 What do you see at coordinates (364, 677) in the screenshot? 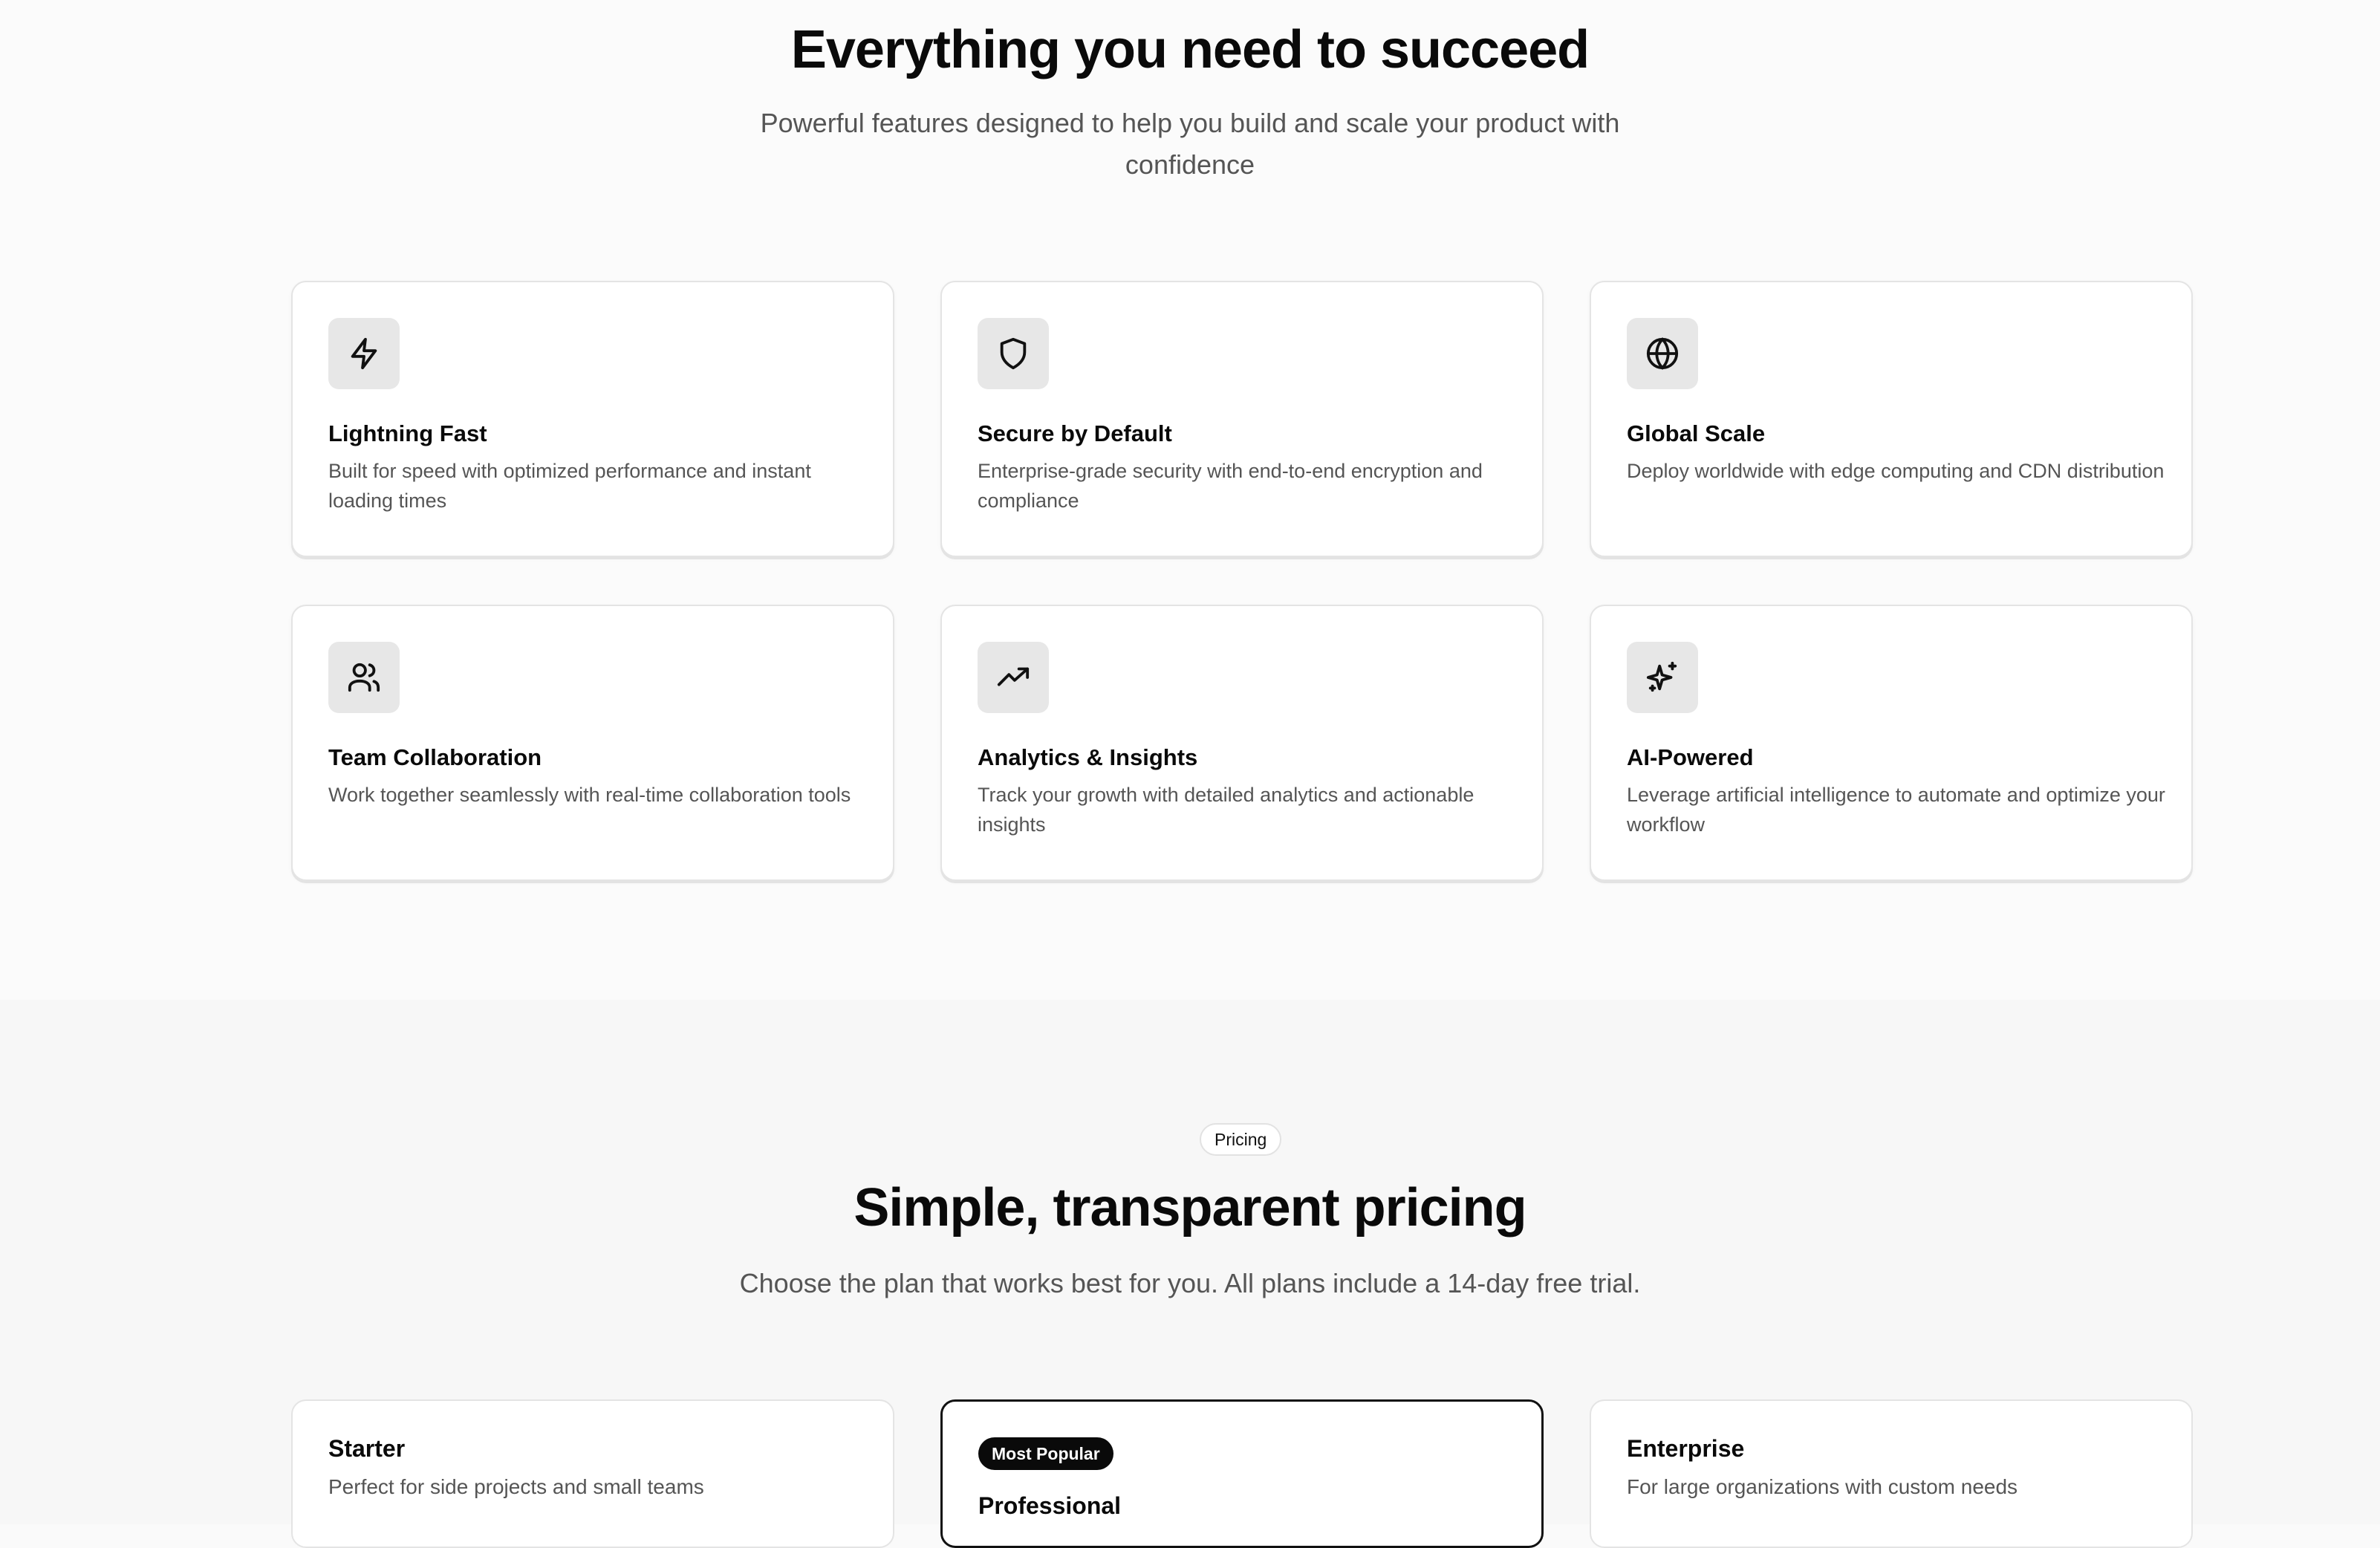
I see `users-icon` at bounding box center [364, 677].